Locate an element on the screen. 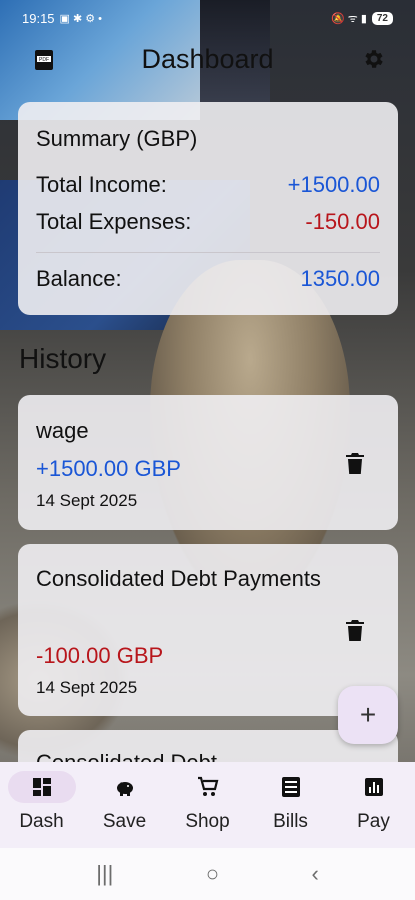  nav-label: Pay is located at coordinates (373, 821).